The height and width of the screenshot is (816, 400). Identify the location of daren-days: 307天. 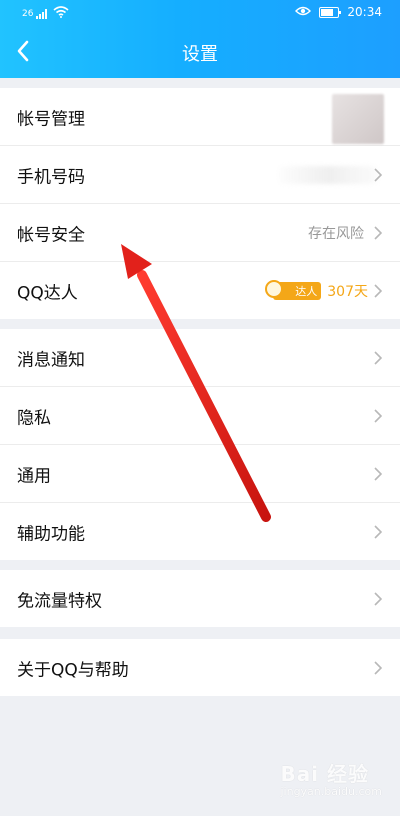
(347, 291).